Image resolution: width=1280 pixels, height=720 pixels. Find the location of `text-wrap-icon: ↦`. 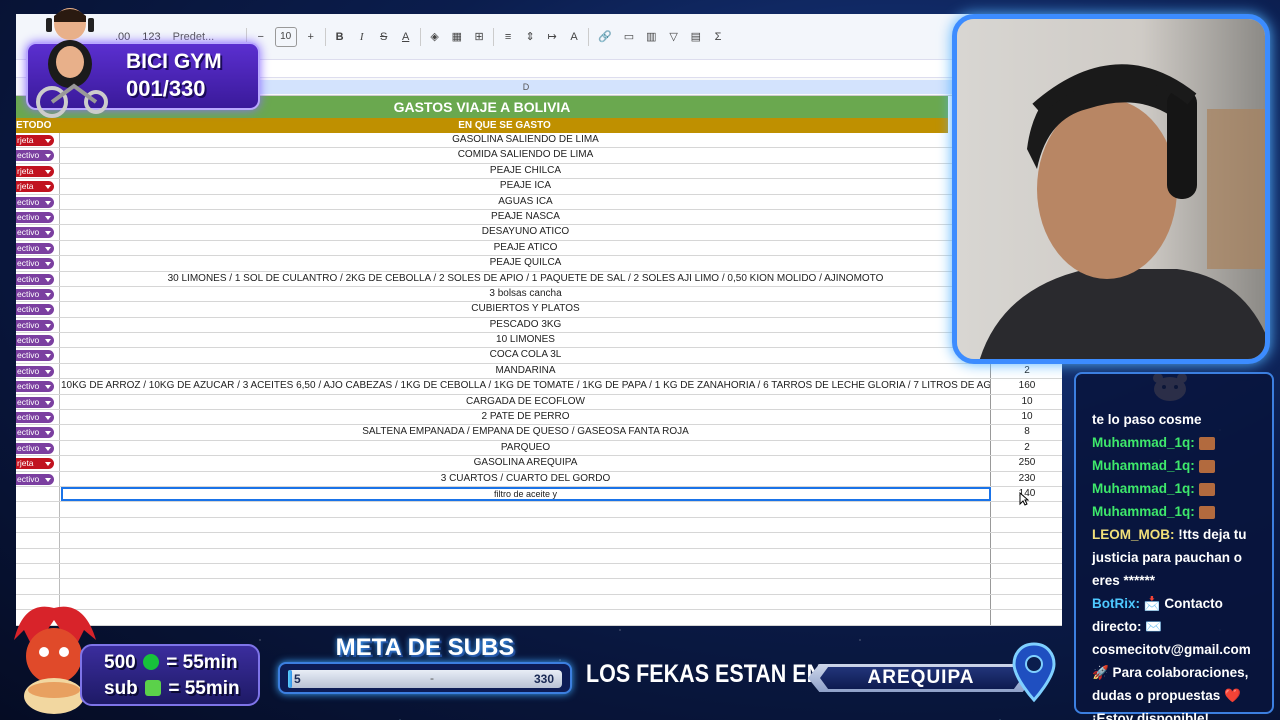

text-wrap-icon: ↦ is located at coordinates (552, 37).